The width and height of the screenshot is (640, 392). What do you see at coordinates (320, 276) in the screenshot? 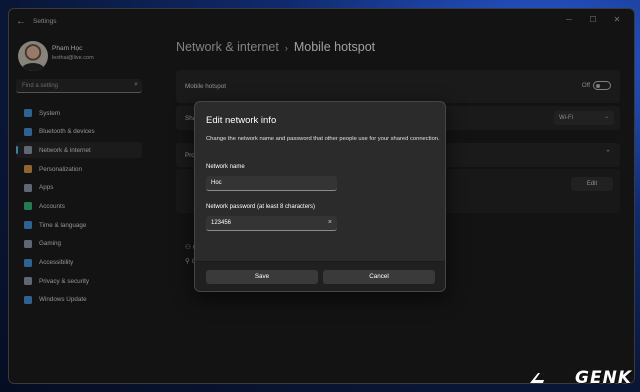
I see `dialog-footer: Save Cancel` at bounding box center [320, 276].